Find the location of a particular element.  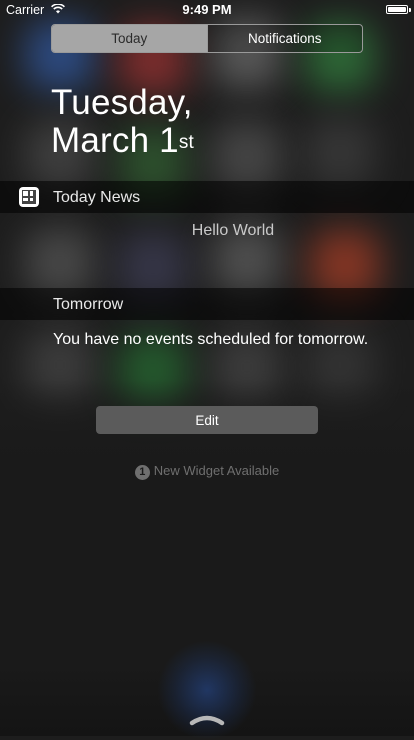

widget-title-tomorrow: Tomorrow is located at coordinates (88, 304).